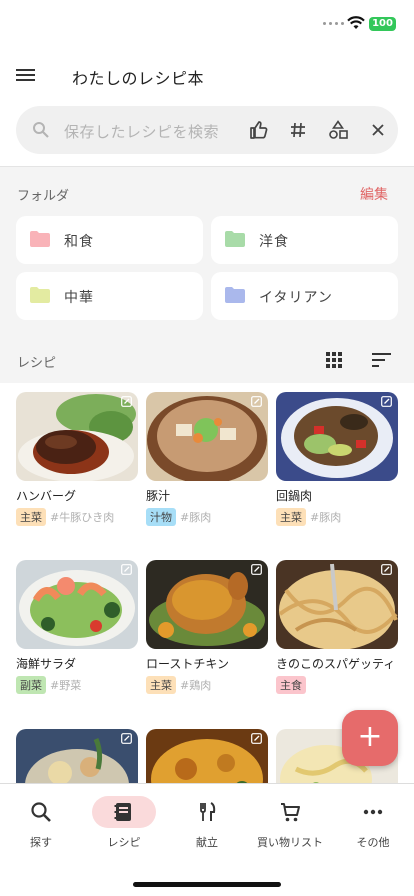 Image resolution: width=414 pixels, height=896 pixels. I want to click on nav-item-search: 探す, so click(41, 828).